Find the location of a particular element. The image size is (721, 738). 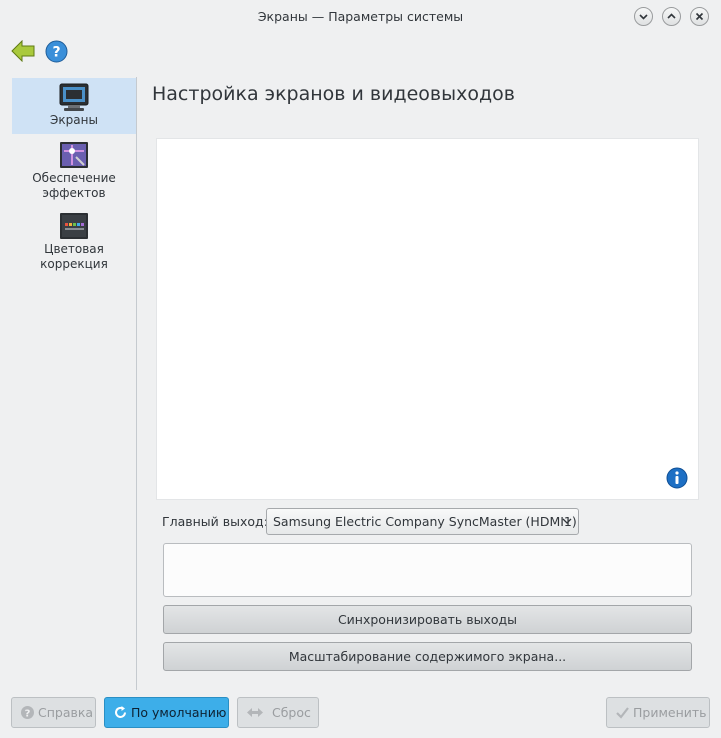

sidebar-item-color-correction: Цветовая коррекция is located at coordinates (74, 244).